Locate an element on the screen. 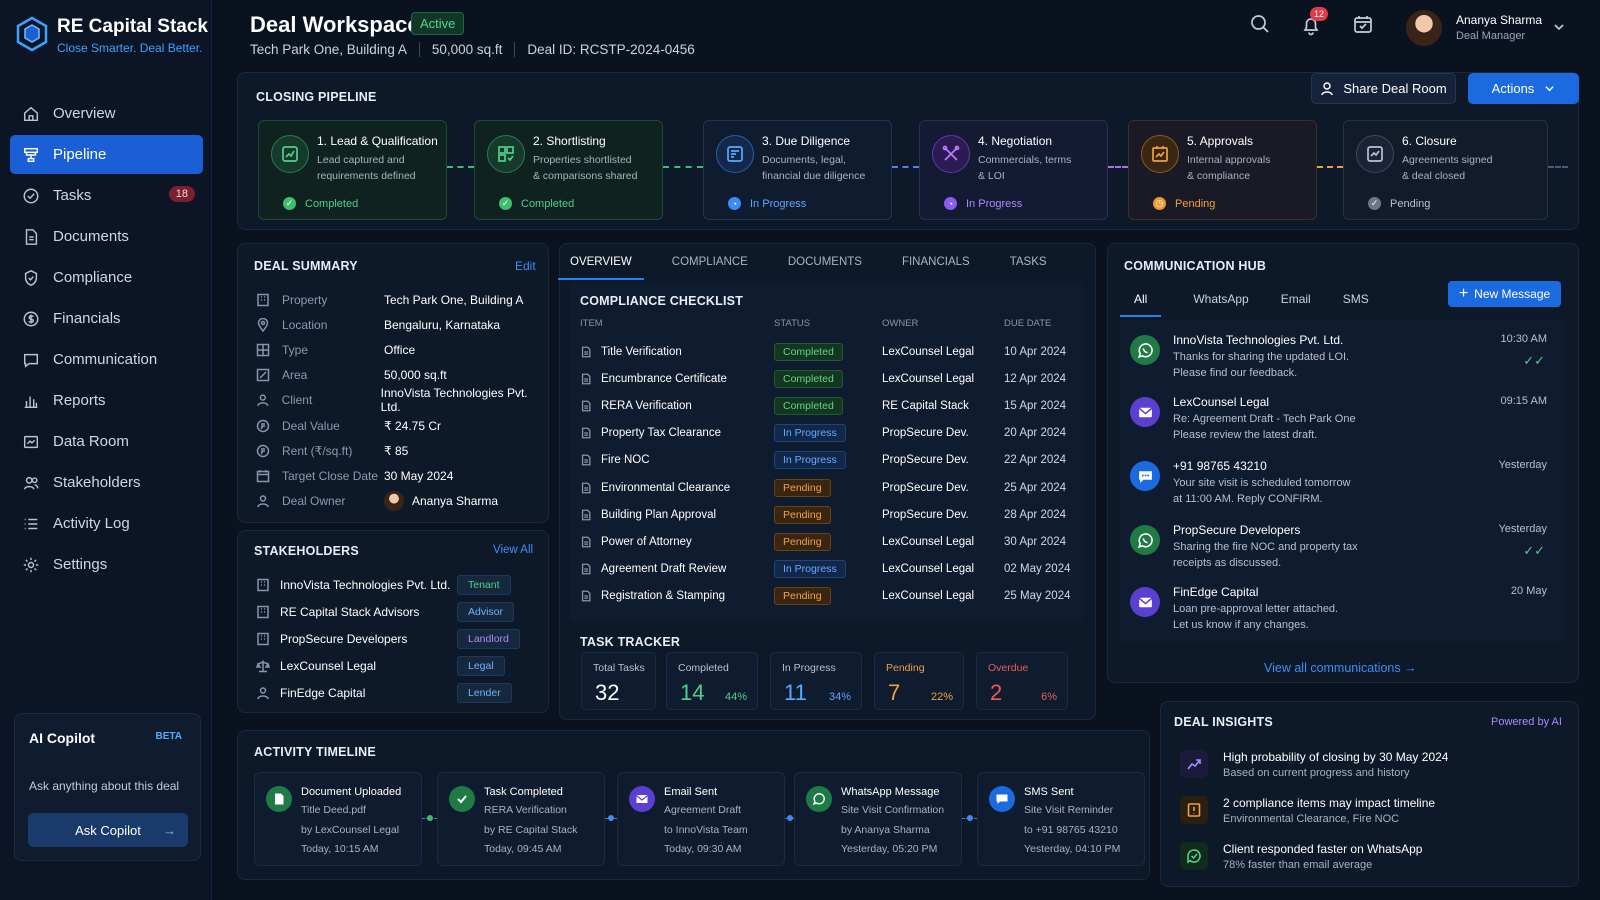 The width and height of the screenshot is (1600, 900). checklist-owner: LexCounsel Legal is located at coordinates (928, 596).